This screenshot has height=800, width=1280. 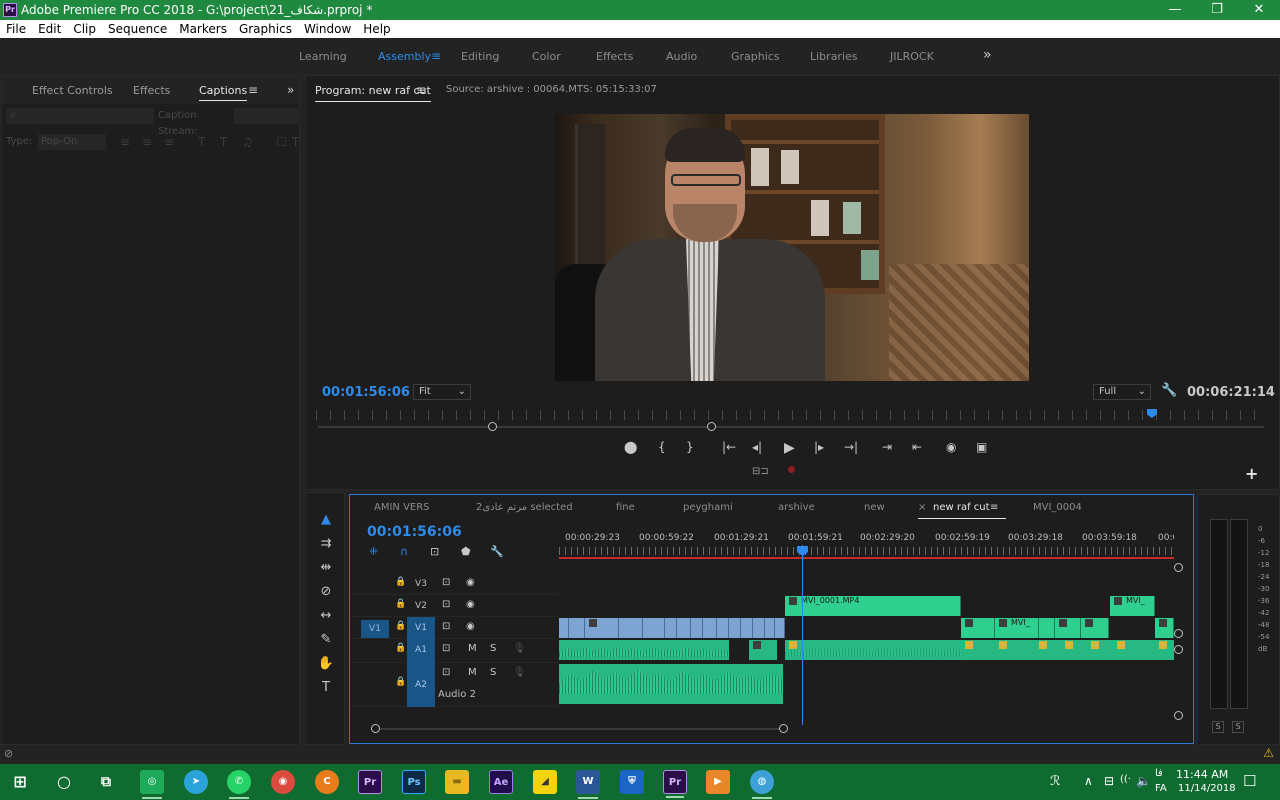 I want to click on close-button: ✕, so click(x=1259, y=10).